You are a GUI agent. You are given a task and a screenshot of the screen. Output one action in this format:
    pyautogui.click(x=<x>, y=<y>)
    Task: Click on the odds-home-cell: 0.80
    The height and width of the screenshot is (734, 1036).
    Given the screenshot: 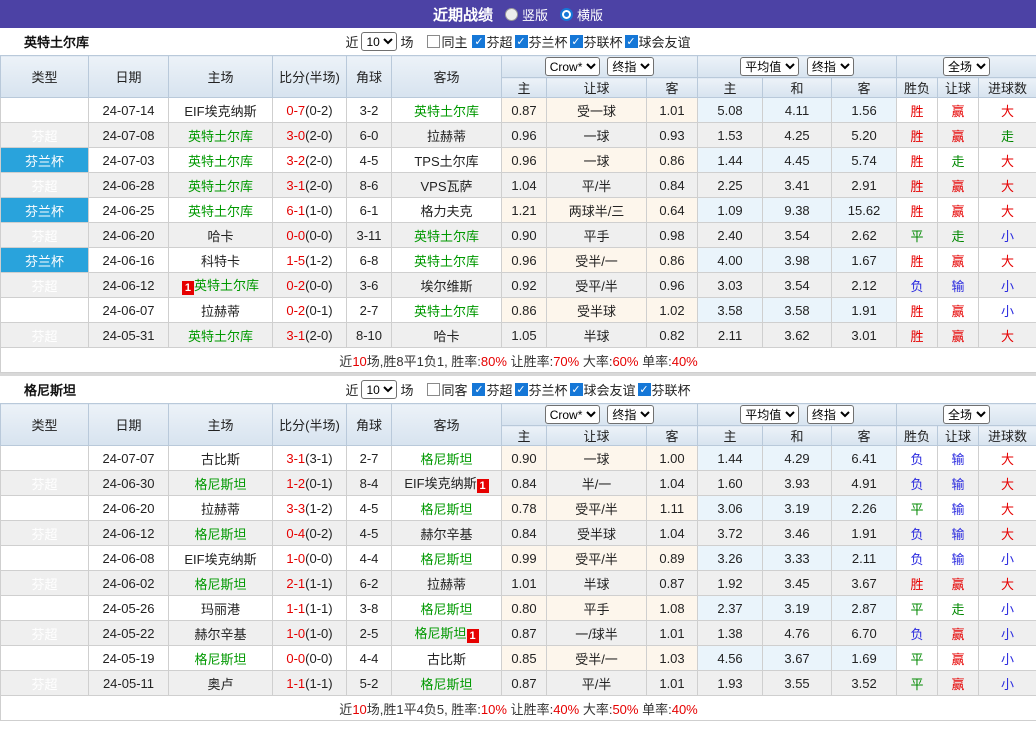 What is the action you would take?
    pyautogui.click(x=524, y=608)
    